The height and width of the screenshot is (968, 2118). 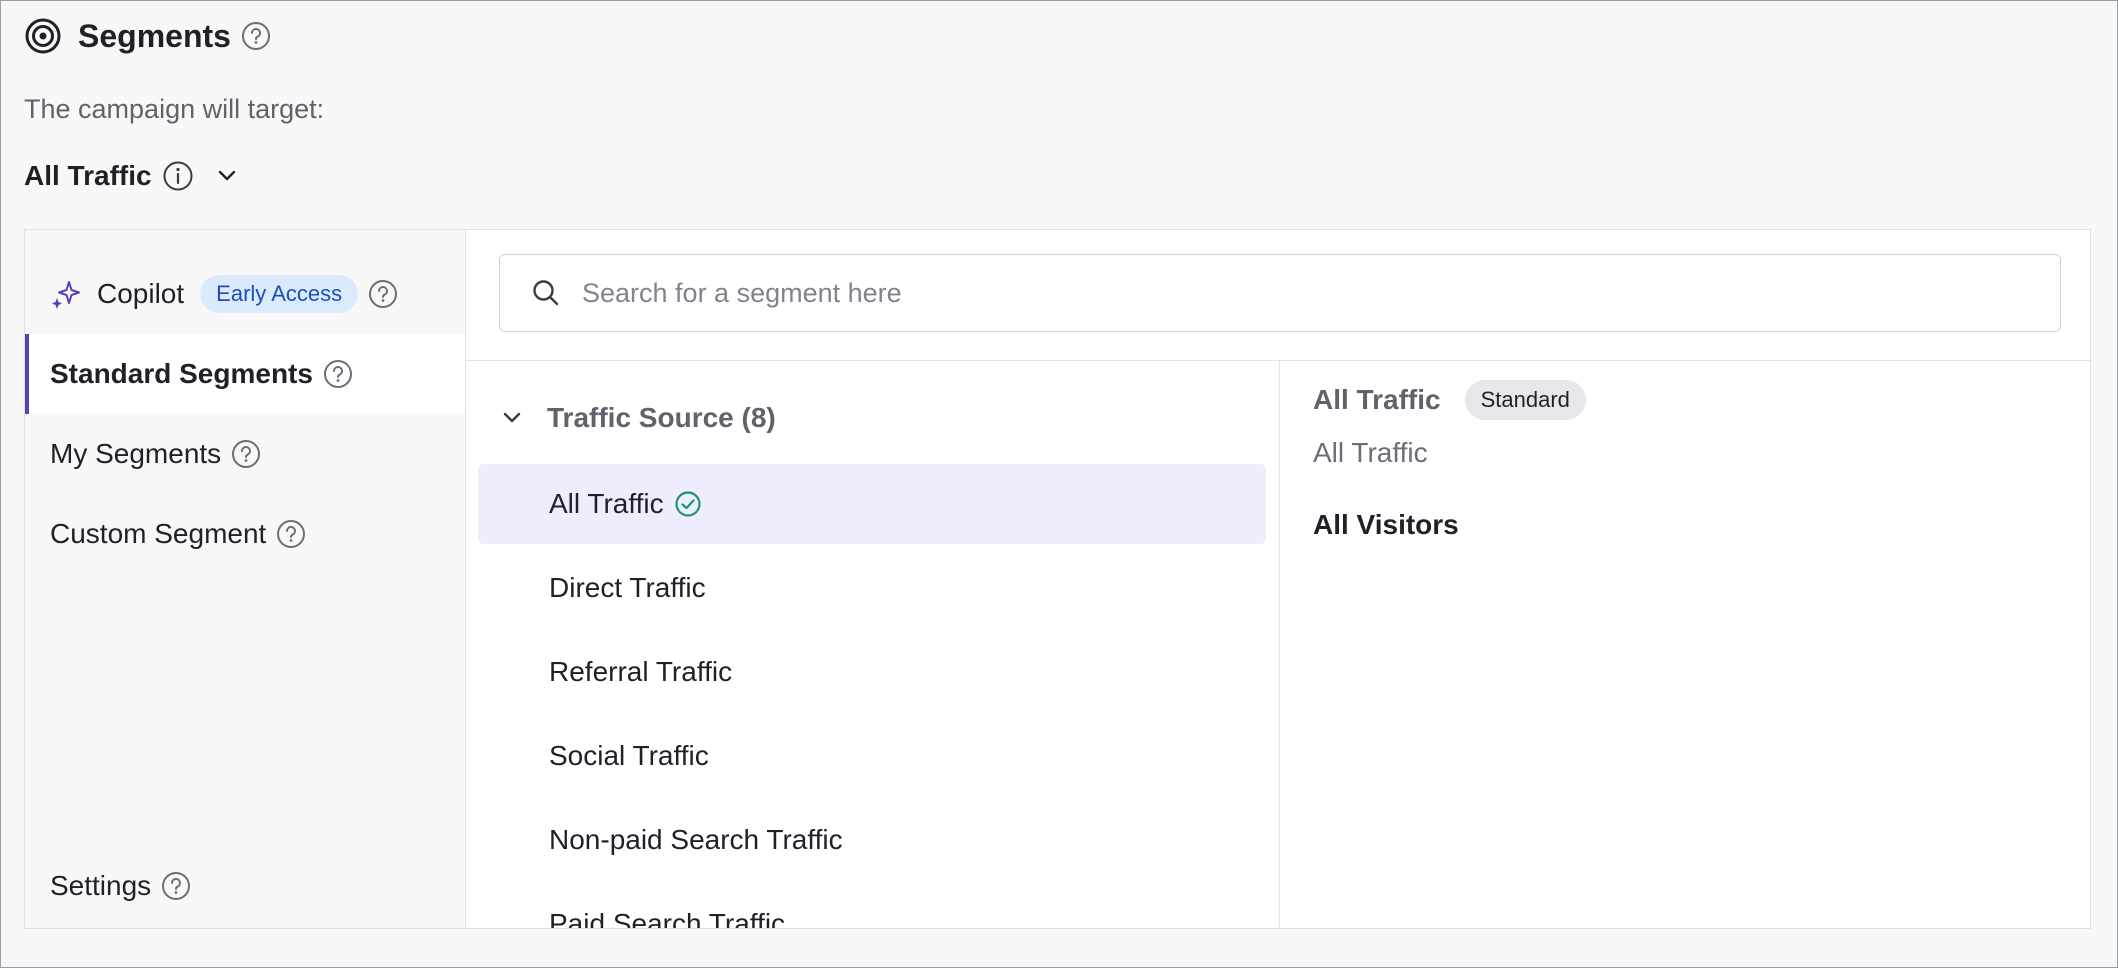 I want to click on sidebar-item-label: My Segments, so click(x=136, y=453).